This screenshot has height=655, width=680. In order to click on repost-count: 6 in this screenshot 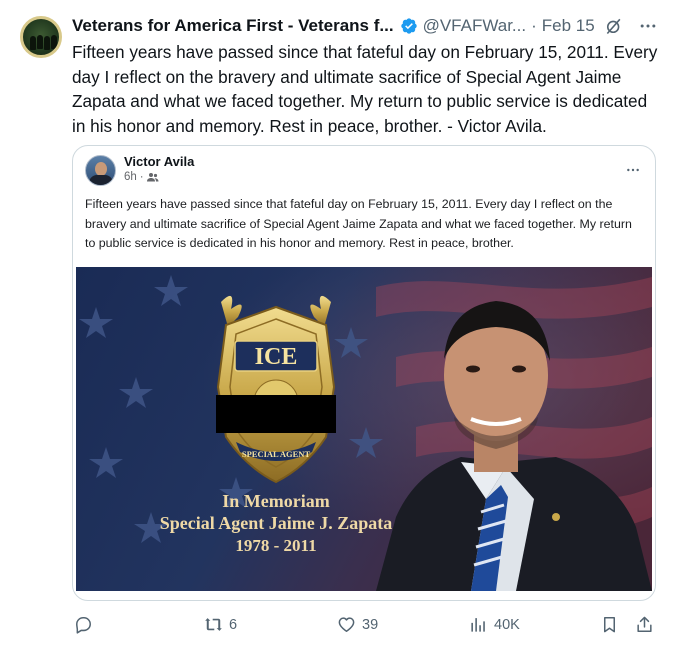, I will do `click(233, 624)`.